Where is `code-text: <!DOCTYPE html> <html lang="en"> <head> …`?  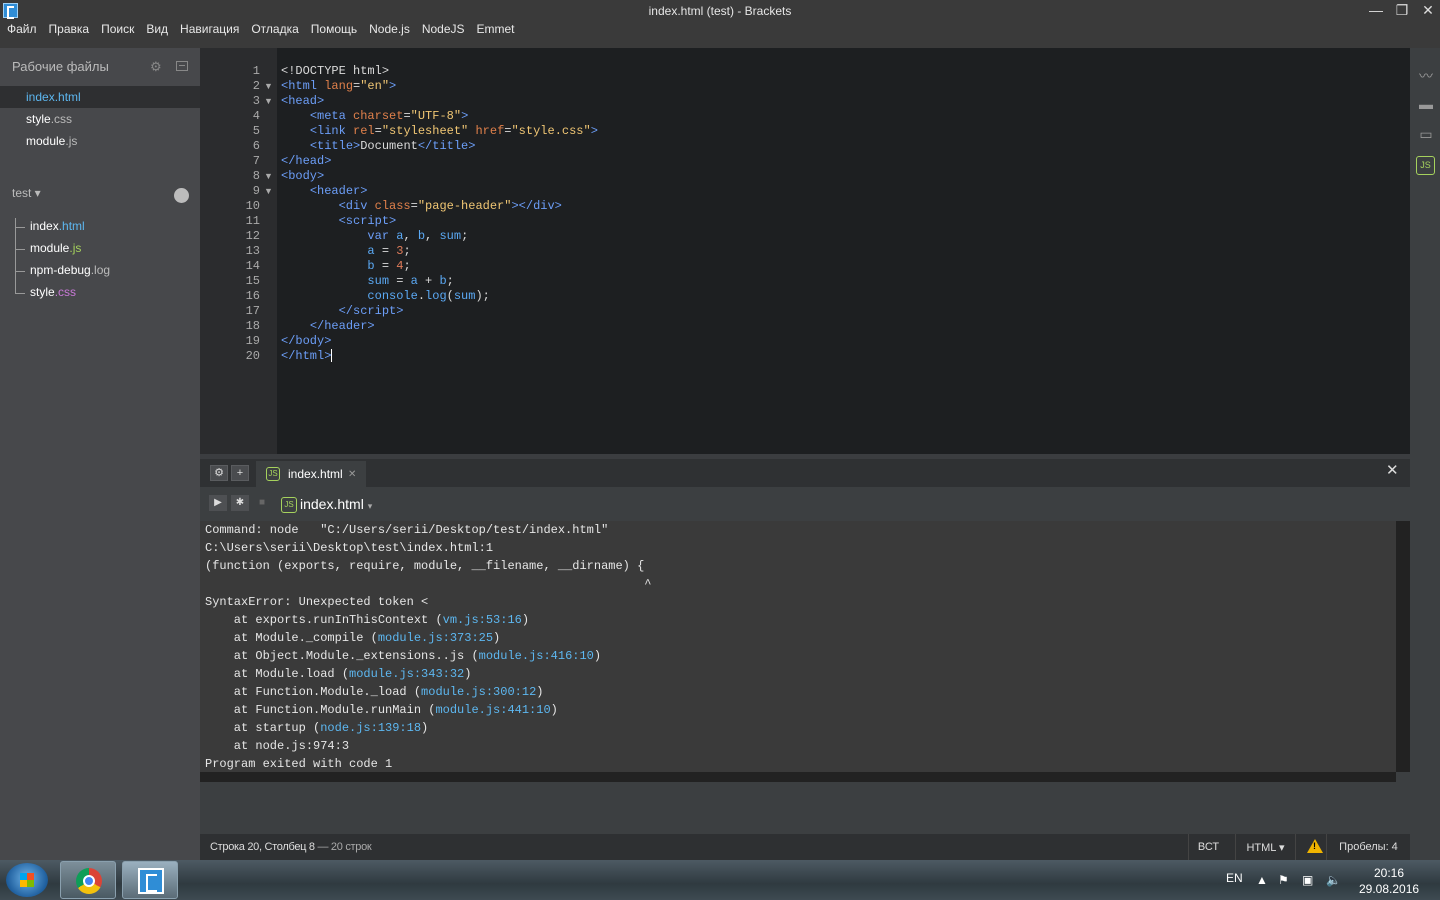 code-text: <!DOCTYPE html> <html lang="en"> <head> … is located at coordinates (439, 214).